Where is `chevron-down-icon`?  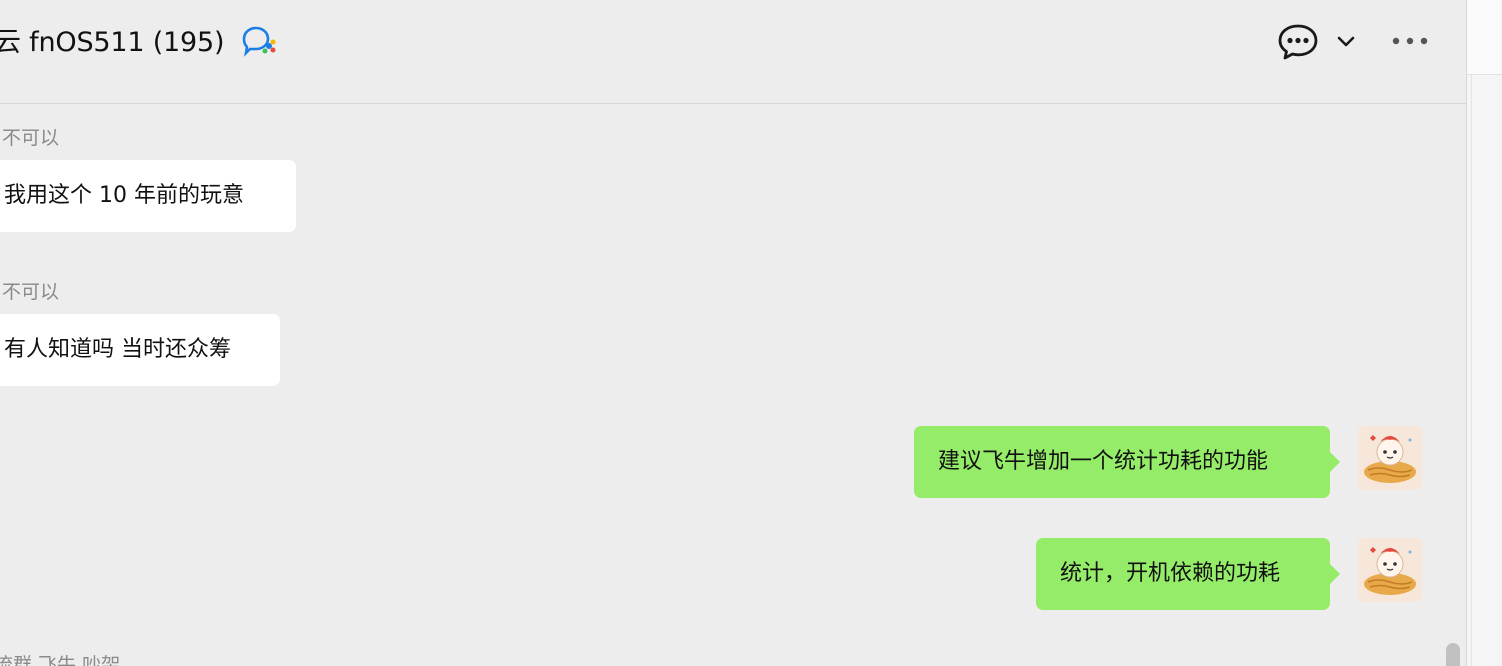
chevron-down-icon is located at coordinates (1346, 41).